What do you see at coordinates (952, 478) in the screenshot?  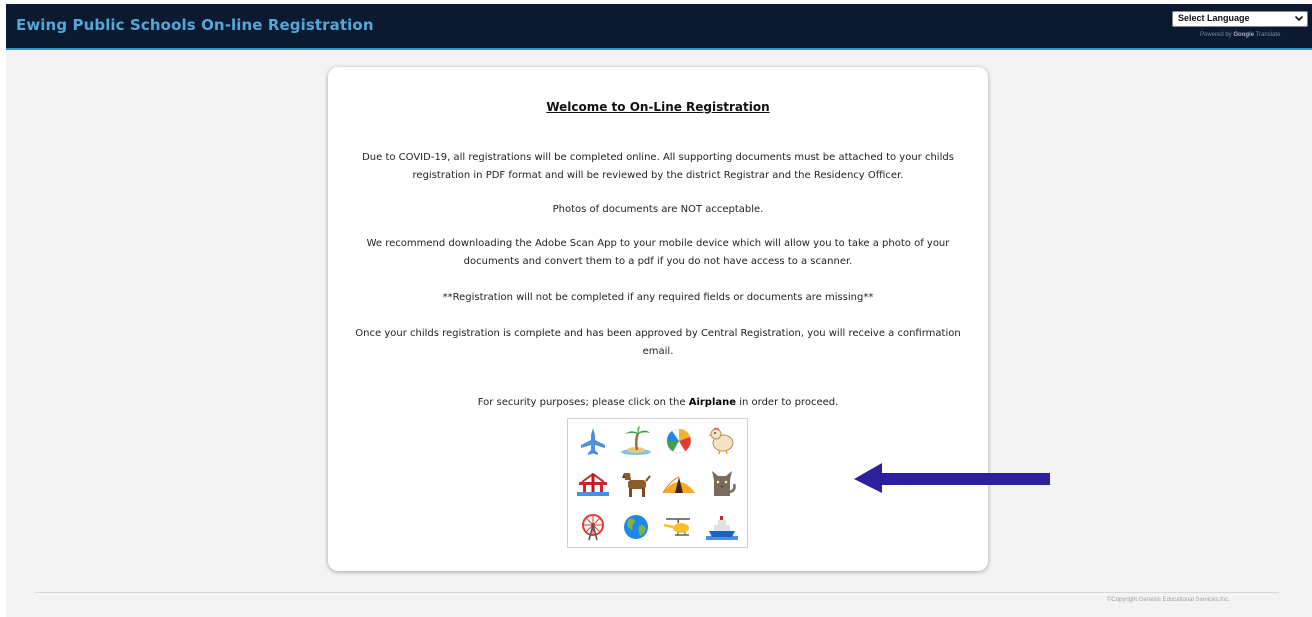 I see `arrow-left-icon` at bounding box center [952, 478].